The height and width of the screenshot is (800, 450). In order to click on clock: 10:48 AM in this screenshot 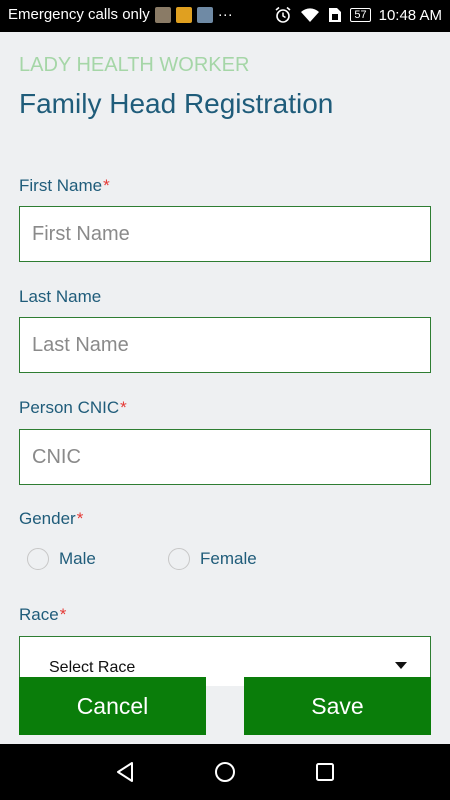, I will do `click(410, 15)`.